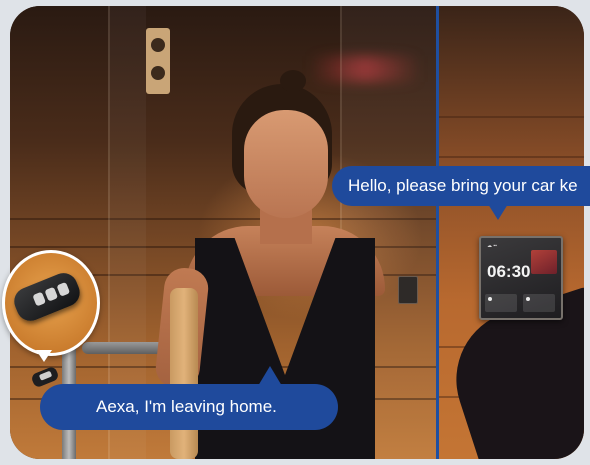 The height and width of the screenshot is (465, 590). What do you see at coordinates (158, 61) in the screenshot?
I see `wall-speaker` at bounding box center [158, 61].